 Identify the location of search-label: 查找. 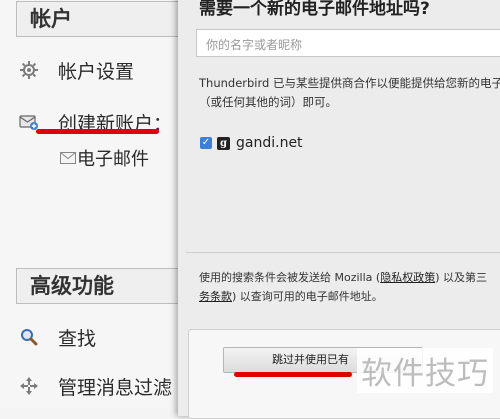
(77, 338).